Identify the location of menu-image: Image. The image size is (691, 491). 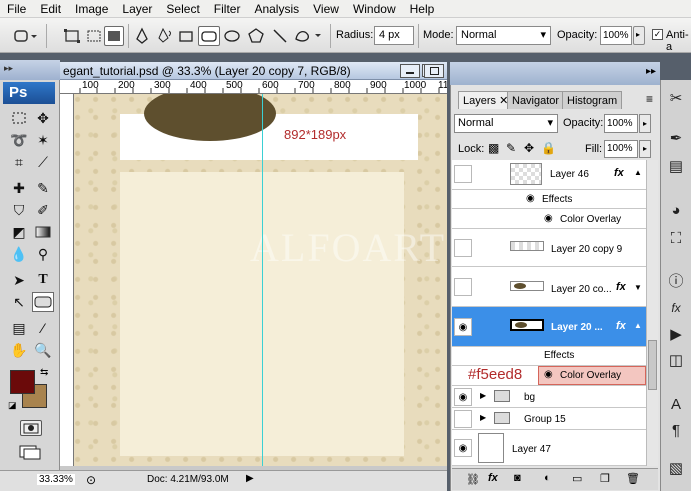
(91, 9).